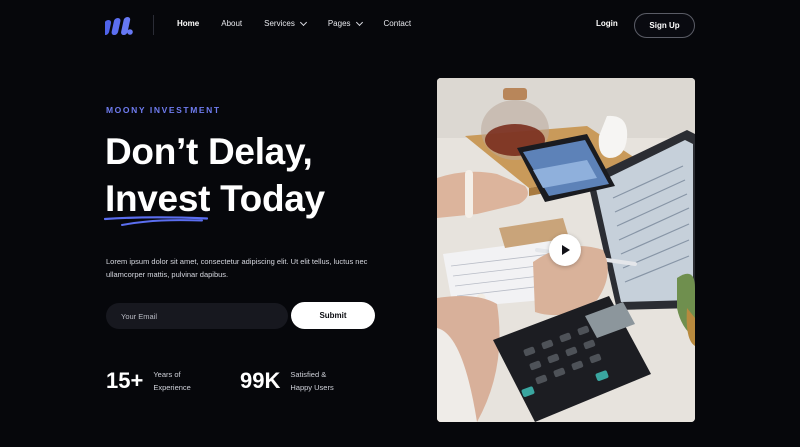 The image size is (800, 447). I want to click on nav-link-about: About, so click(231, 23).